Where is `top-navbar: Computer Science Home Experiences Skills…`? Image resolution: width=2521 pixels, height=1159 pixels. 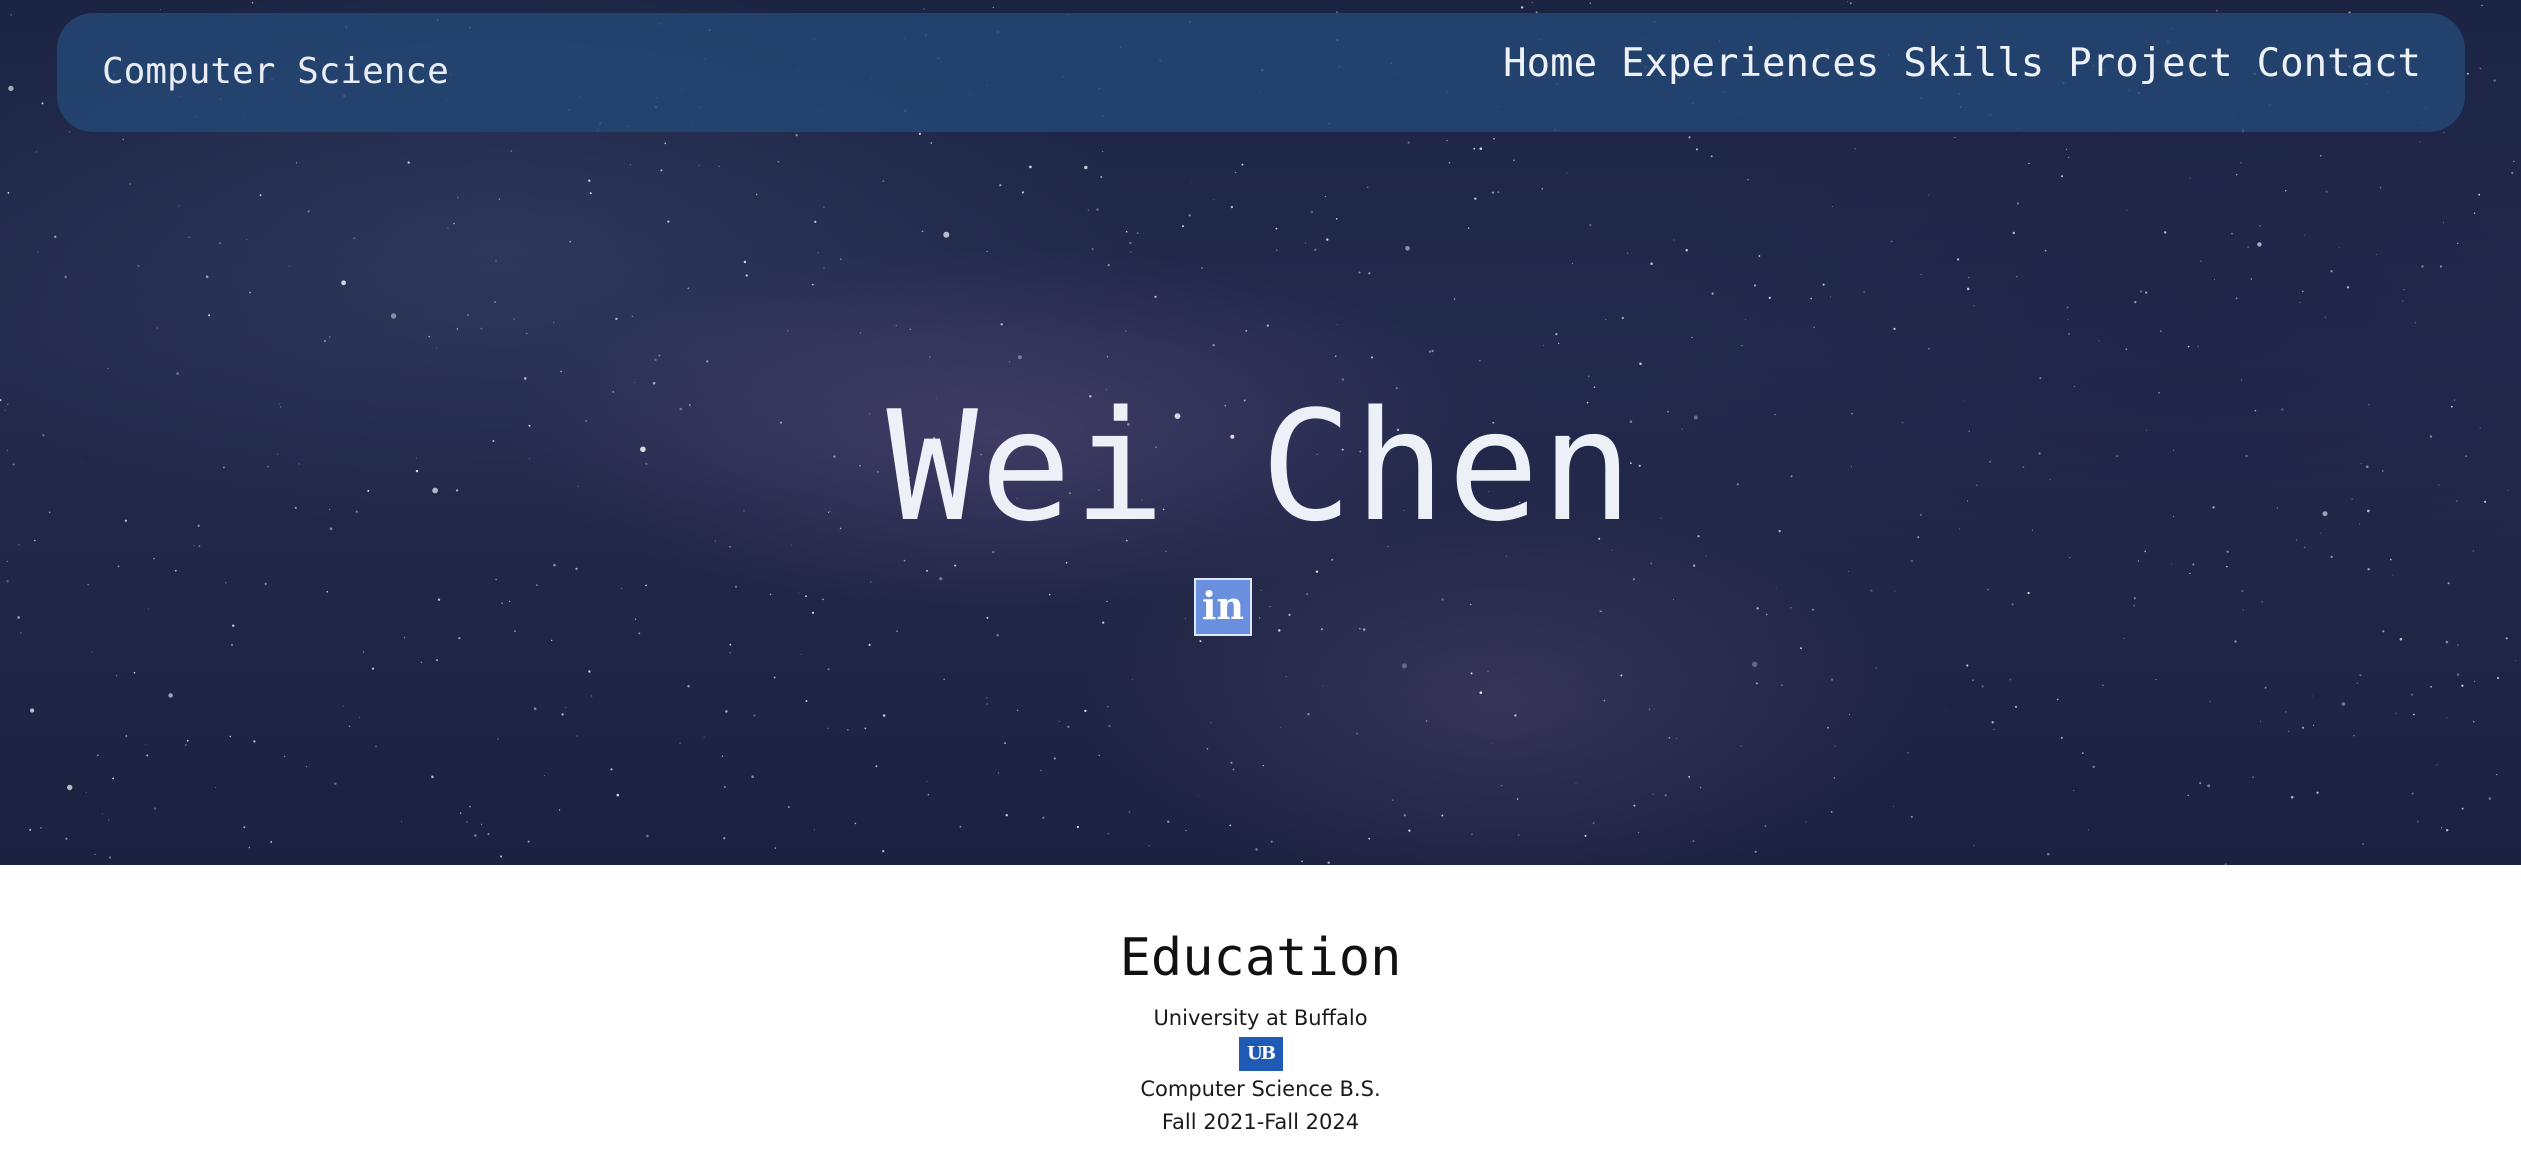
top-navbar: Computer Science Home Experiences Skills… is located at coordinates (1261, 72).